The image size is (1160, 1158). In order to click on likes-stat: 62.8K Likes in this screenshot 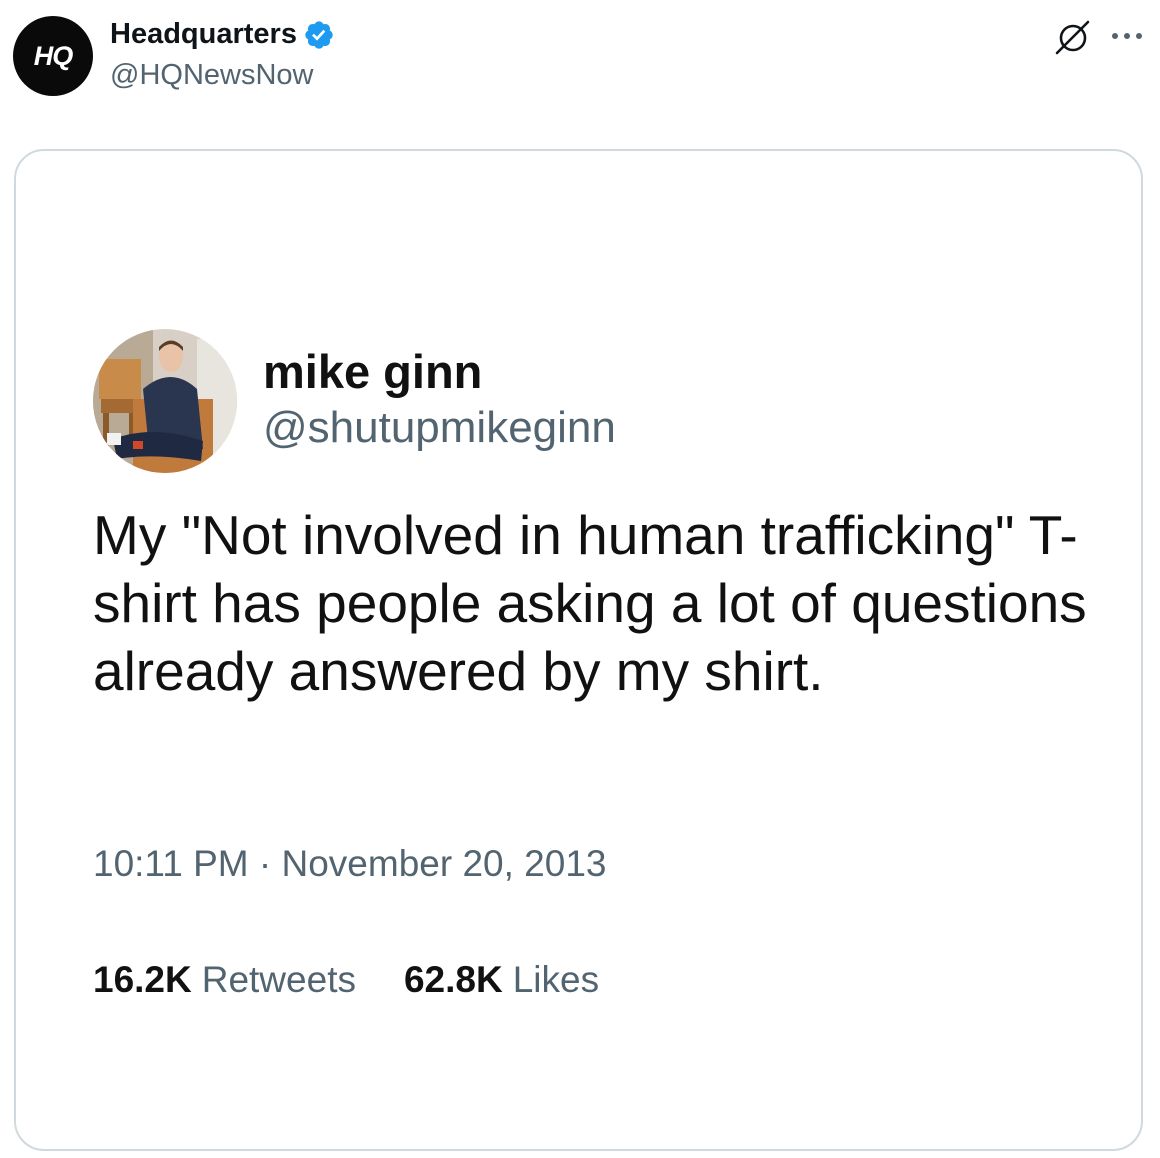, I will do `click(501, 980)`.